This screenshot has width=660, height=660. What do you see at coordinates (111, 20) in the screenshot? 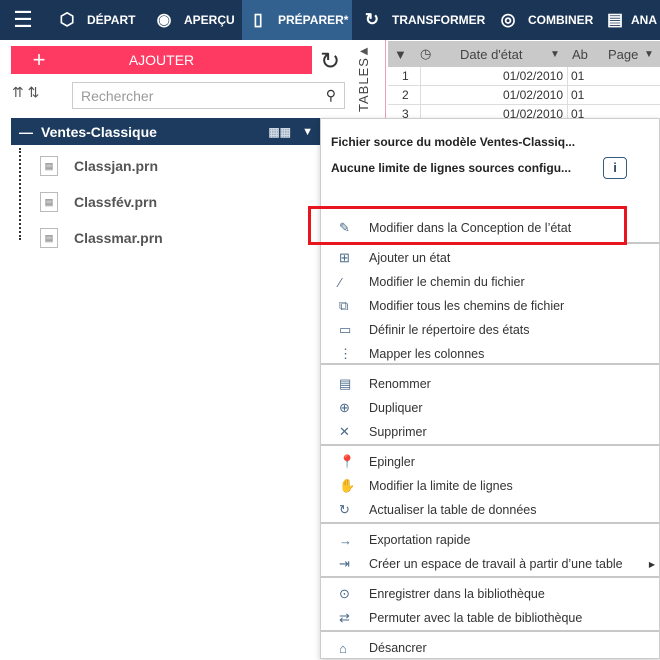
I see `tab-label: DÉPART` at bounding box center [111, 20].